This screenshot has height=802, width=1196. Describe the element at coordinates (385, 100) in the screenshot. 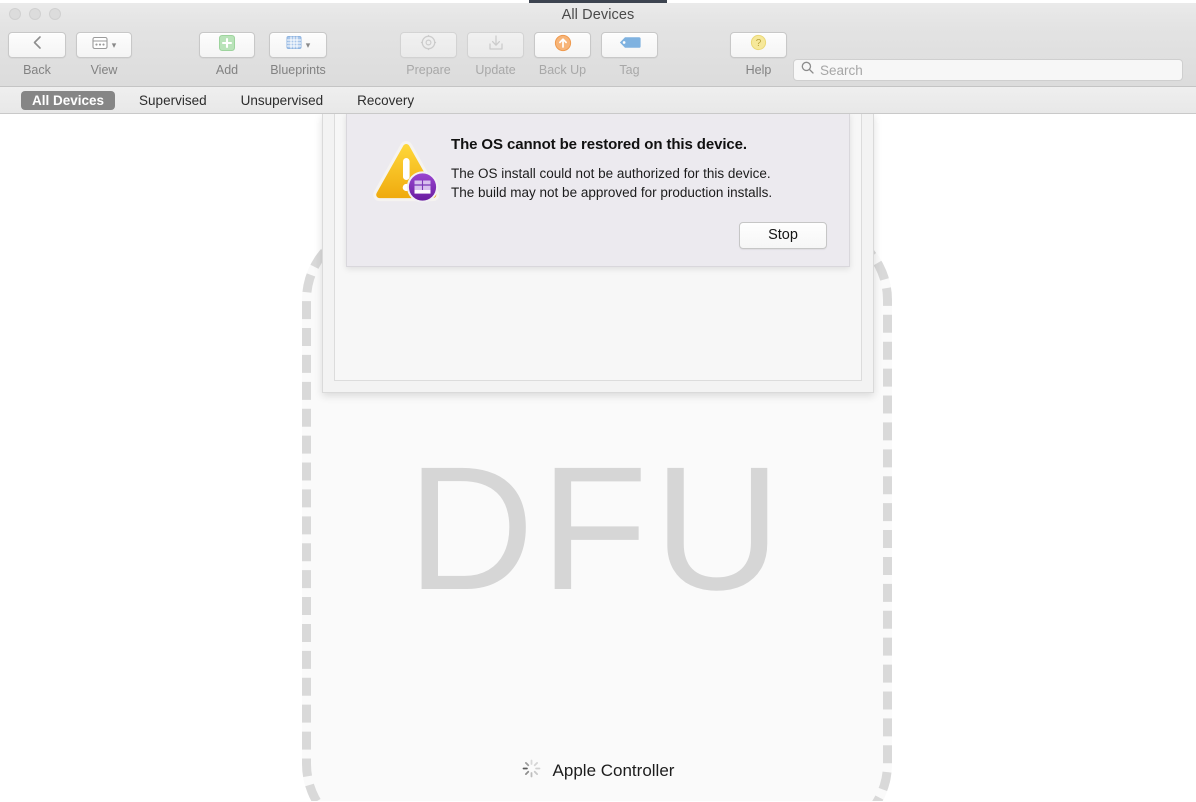

I see `tab-recovery: Recovery` at that location.